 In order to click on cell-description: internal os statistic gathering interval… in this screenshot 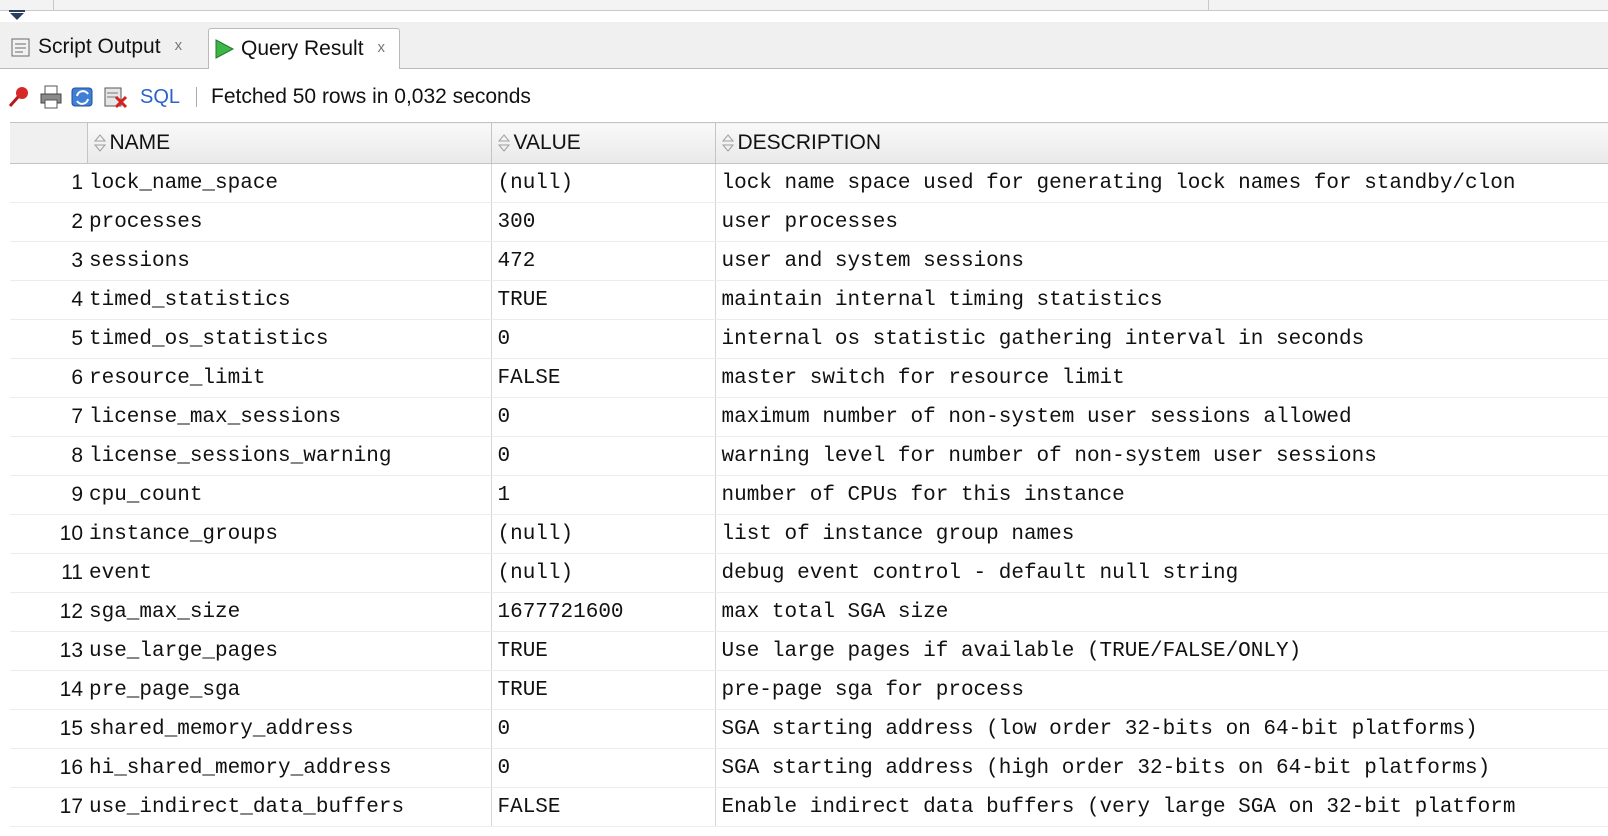, I will do `click(1161, 339)`.